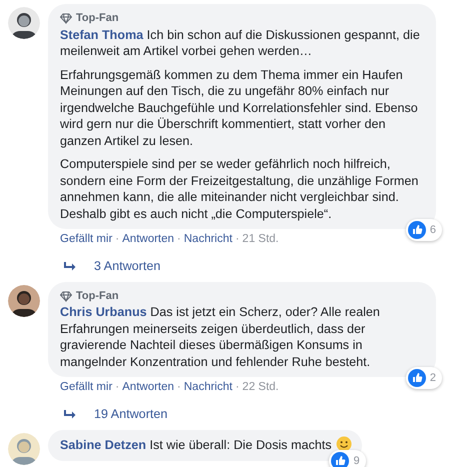 The width and height of the screenshot is (456, 467). Describe the element at coordinates (260, 239) in the screenshot. I see `timestamp: 21 Std.` at that location.